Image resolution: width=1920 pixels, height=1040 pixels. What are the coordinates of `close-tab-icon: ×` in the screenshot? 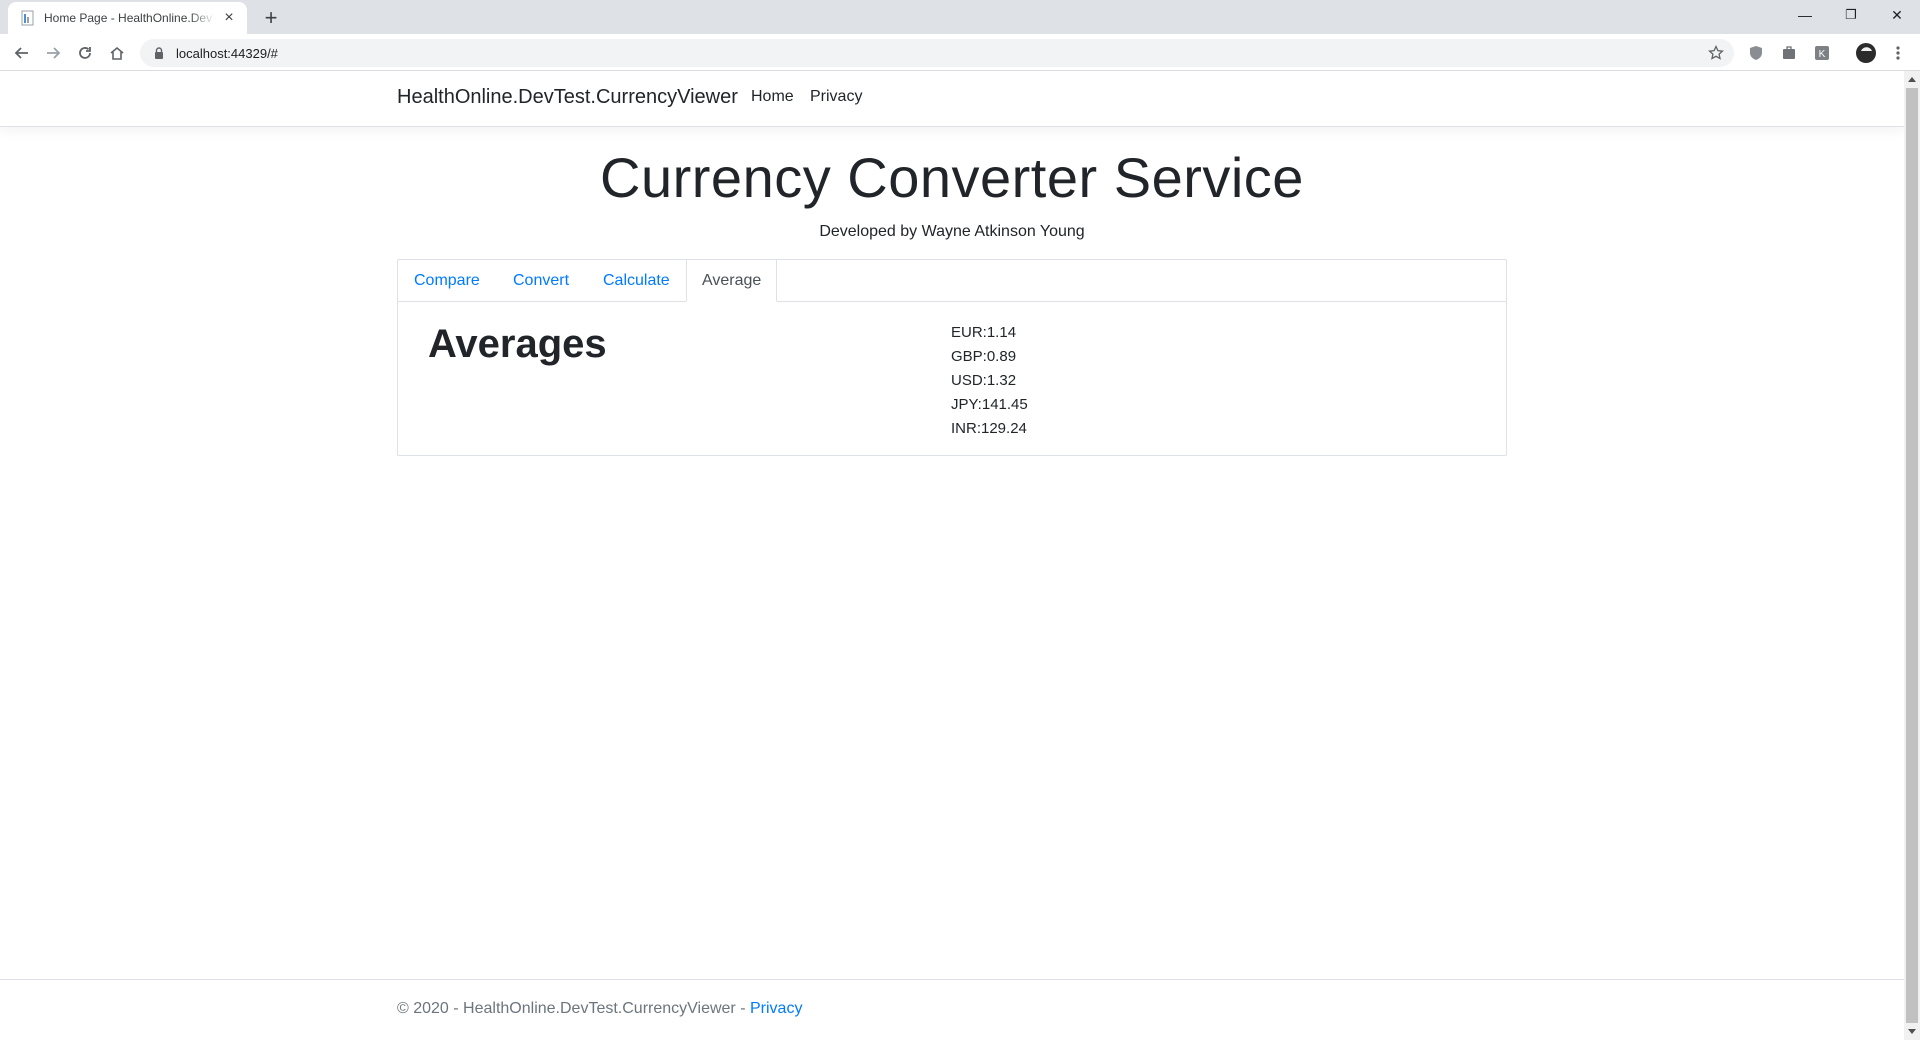 It's located at (229, 18).